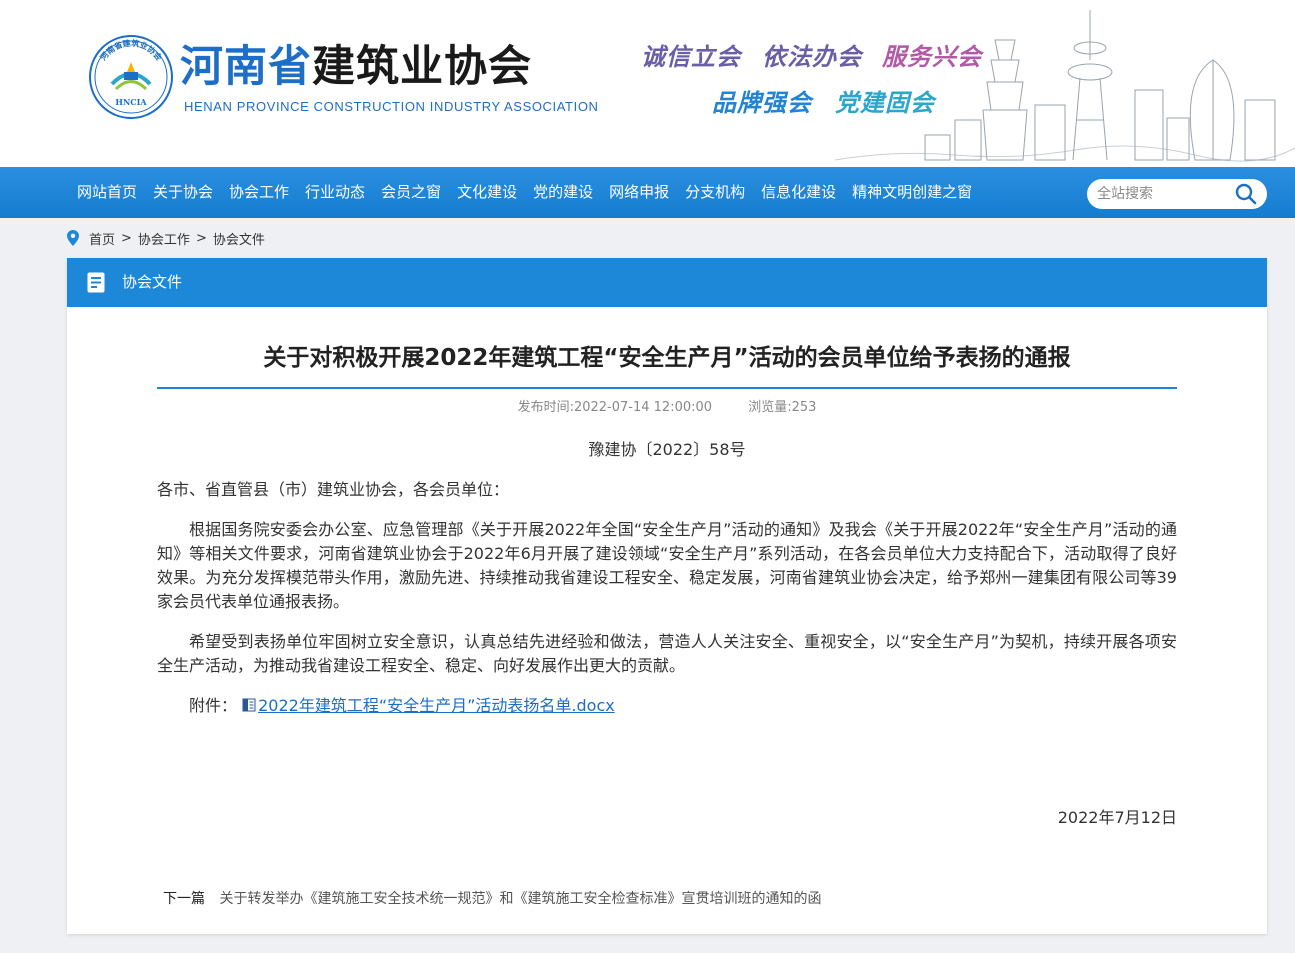  Describe the element at coordinates (1246, 194) in the screenshot. I see `search-icon` at that location.